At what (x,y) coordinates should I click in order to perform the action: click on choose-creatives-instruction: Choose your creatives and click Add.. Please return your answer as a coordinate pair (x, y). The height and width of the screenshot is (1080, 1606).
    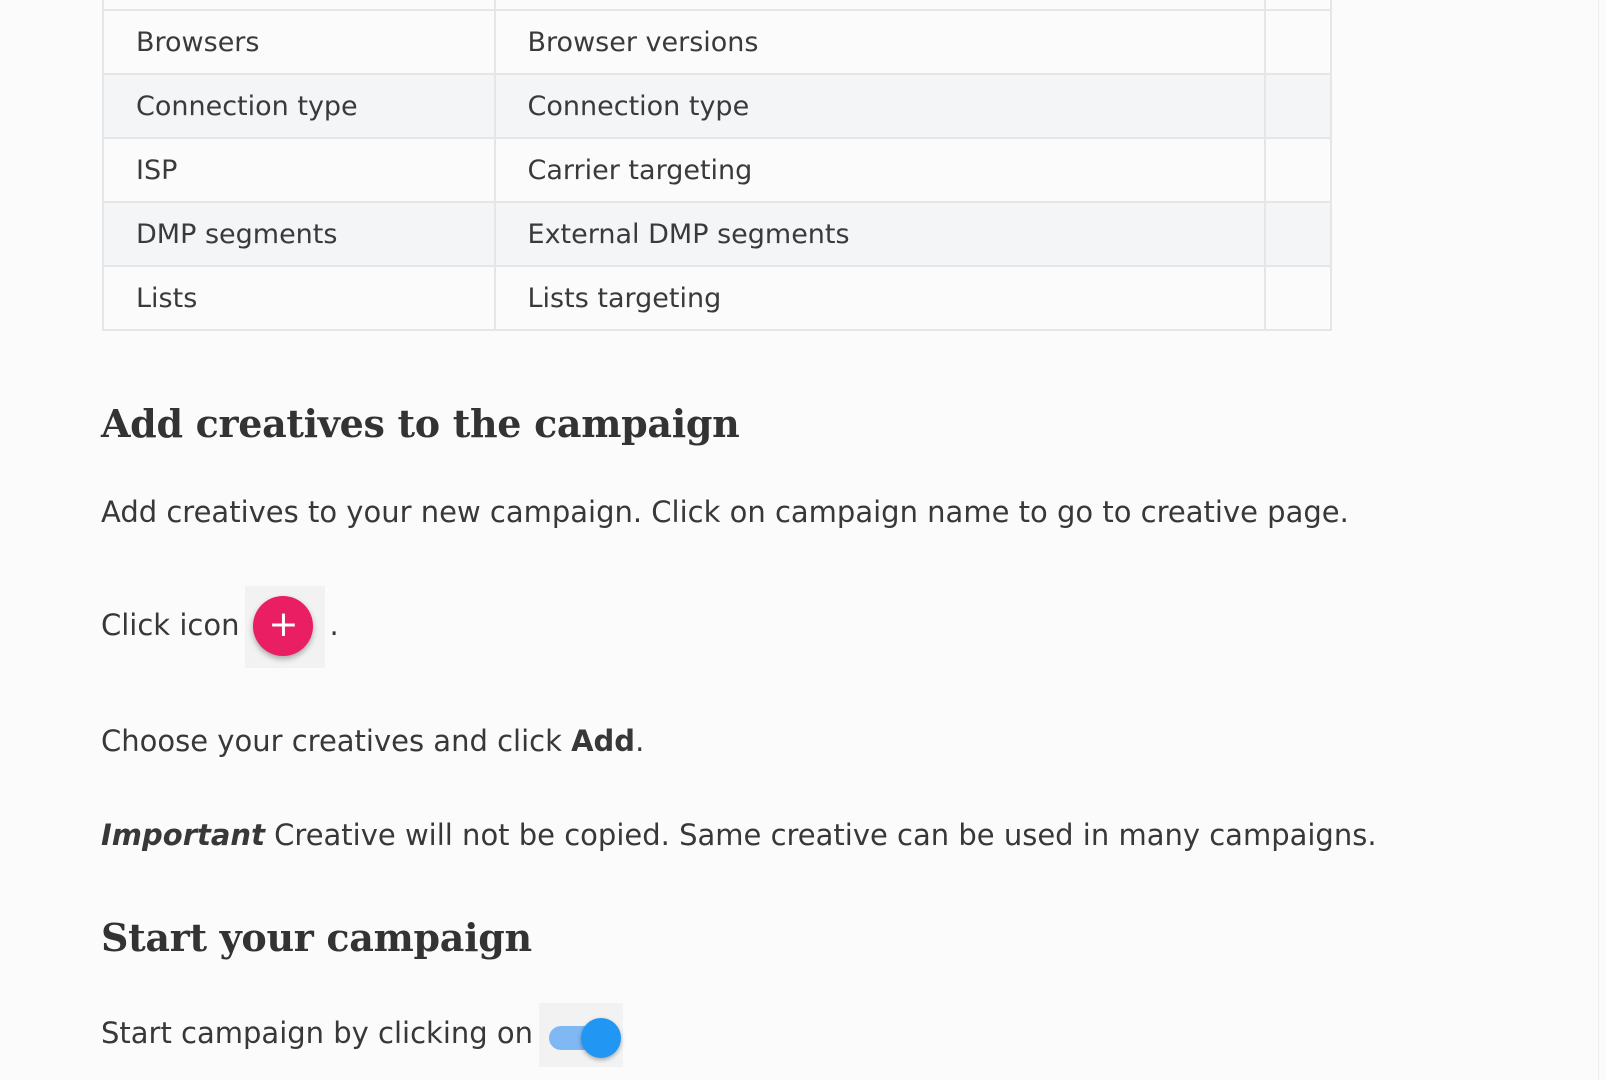
    Looking at the image, I should click on (372, 741).